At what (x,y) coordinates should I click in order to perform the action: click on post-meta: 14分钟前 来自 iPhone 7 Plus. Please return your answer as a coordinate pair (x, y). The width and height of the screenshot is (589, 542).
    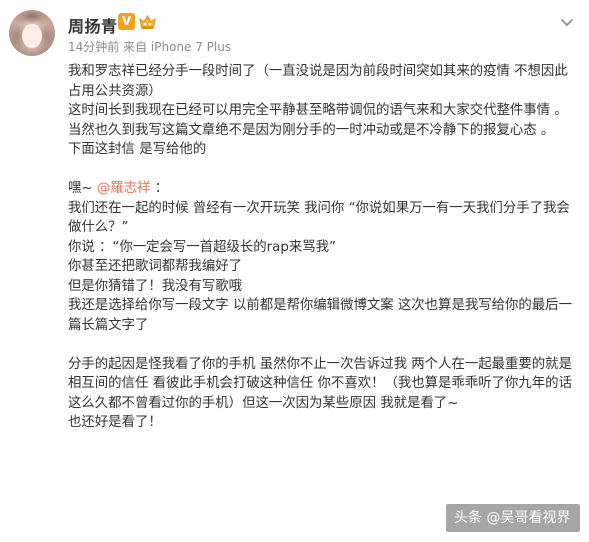
    Looking at the image, I should click on (150, 47).